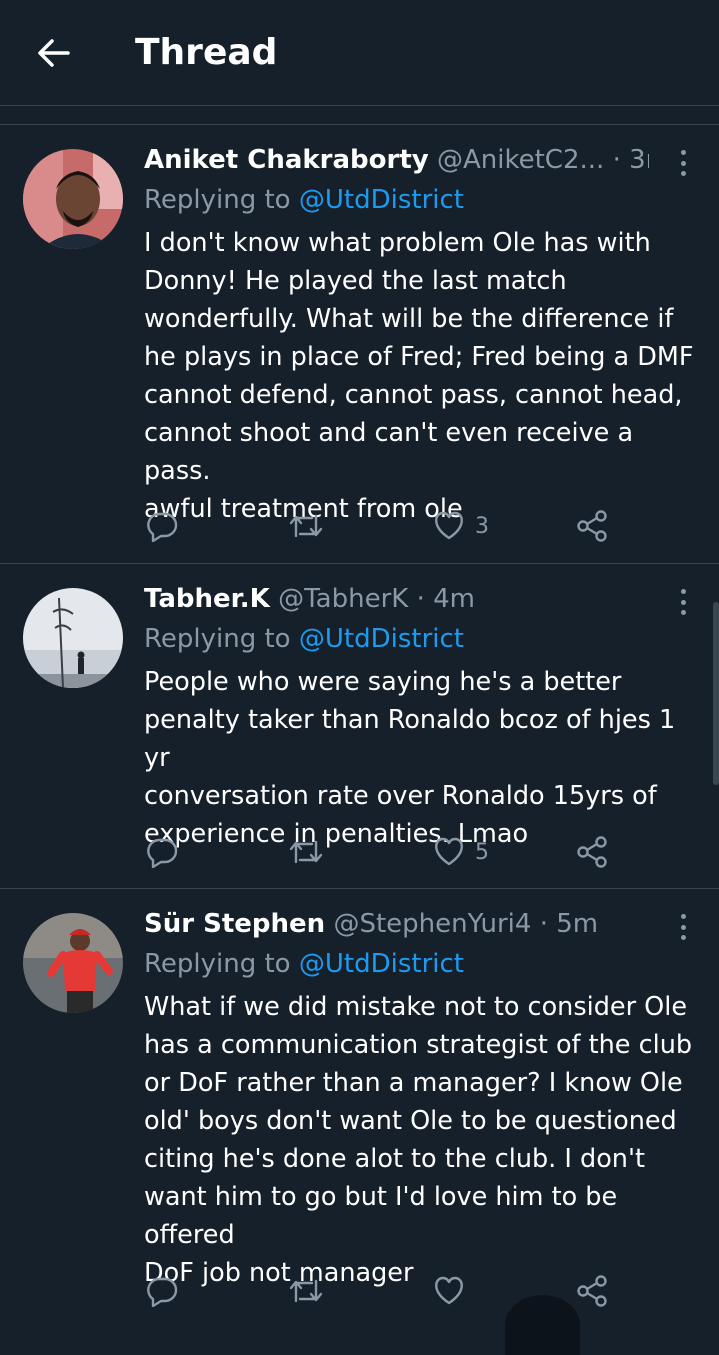 The width and height of the screenshot is (719, 1355). What do you see at coordinates (359, 526) in the screenshot?
I see `tweet-actions: 3` at bounding box center [359, 526].